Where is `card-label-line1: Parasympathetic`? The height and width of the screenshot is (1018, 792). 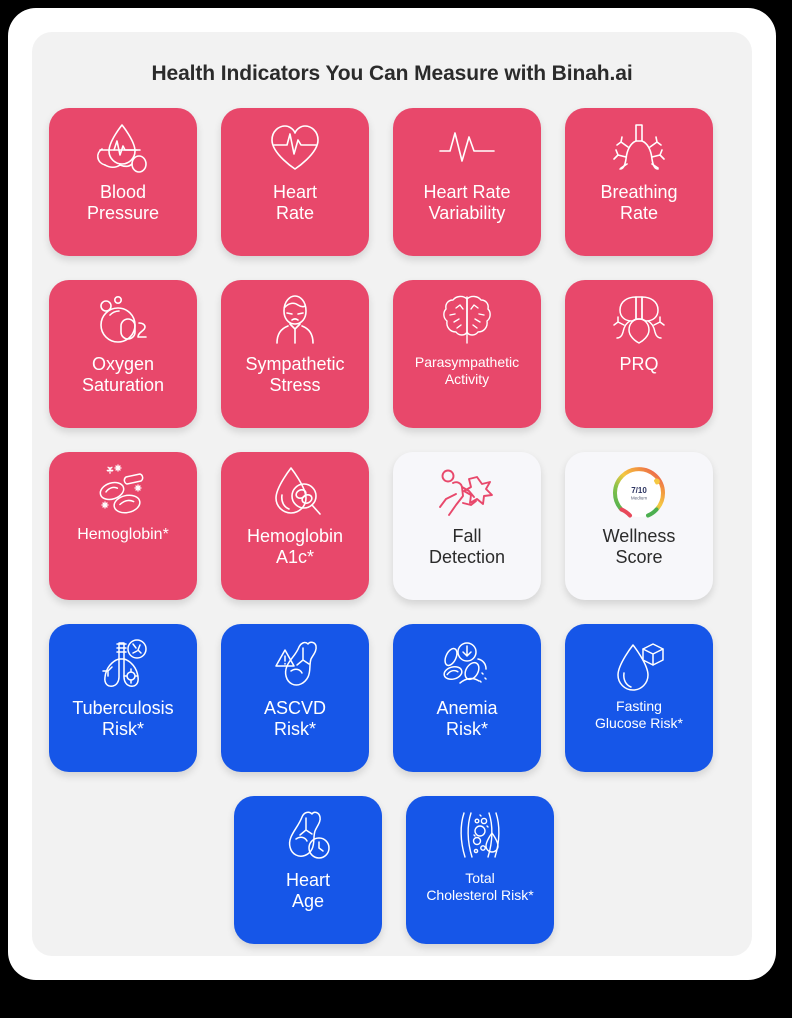 card-label-line1: Parasympathetic is located at coordinates (467, 362).